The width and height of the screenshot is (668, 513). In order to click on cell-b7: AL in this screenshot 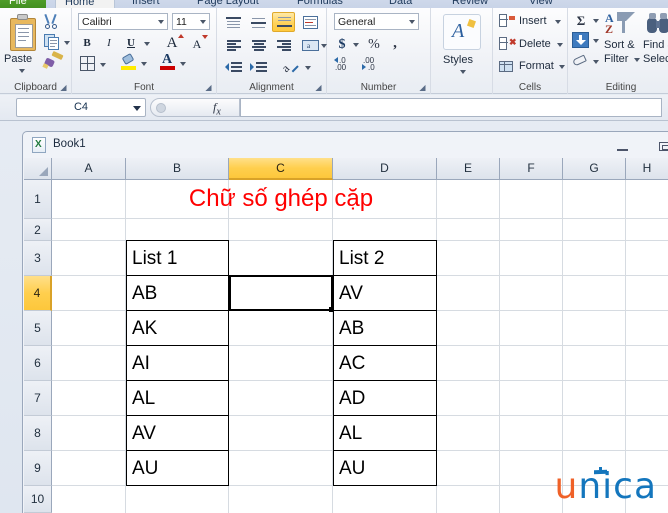, I will do `click(177, 398)`.